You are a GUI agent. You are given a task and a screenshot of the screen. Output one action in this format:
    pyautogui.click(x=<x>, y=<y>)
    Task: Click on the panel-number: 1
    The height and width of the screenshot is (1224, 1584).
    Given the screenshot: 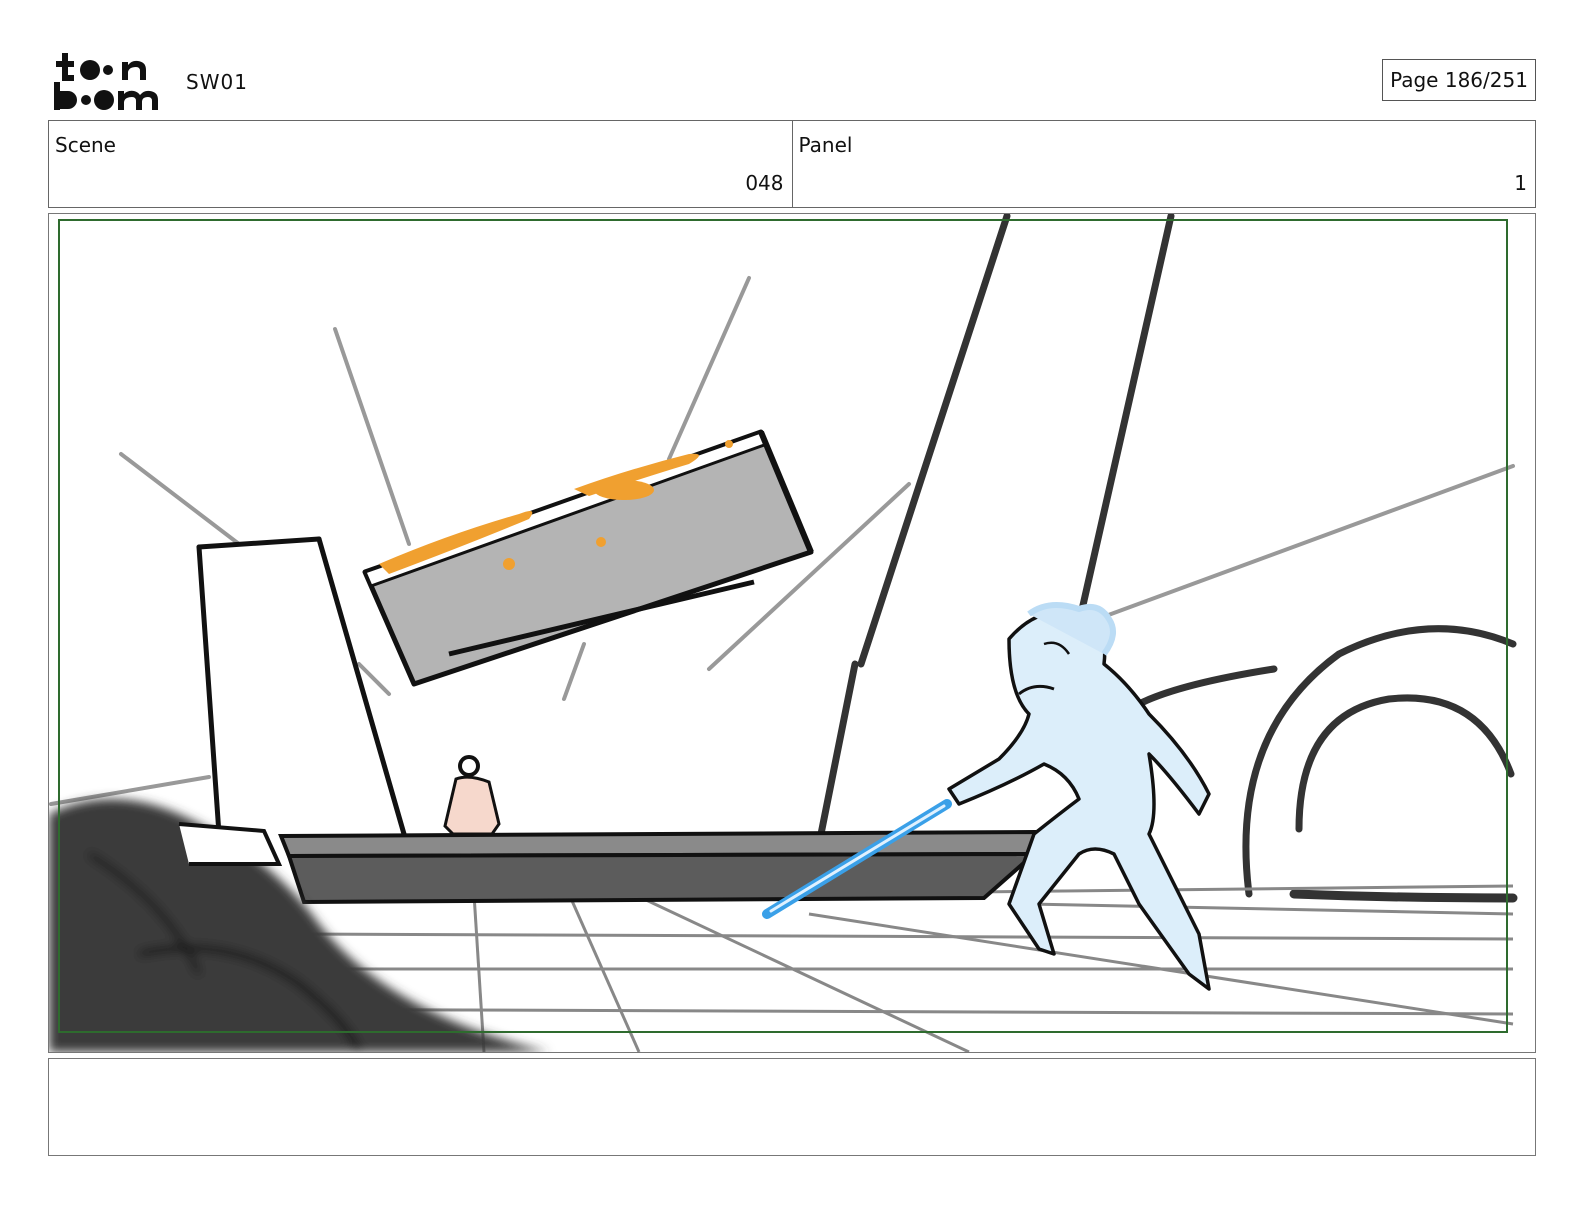 What is the action you would take?
    pyautogui.click(x=1520, y=183)
    